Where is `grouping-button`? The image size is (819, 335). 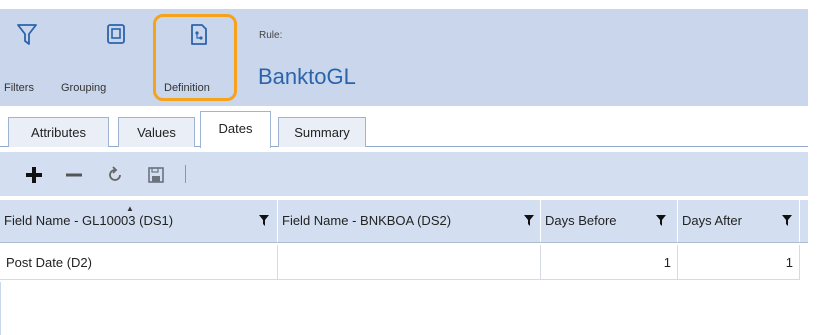 grouping-button is located at coordinates (116, 37).